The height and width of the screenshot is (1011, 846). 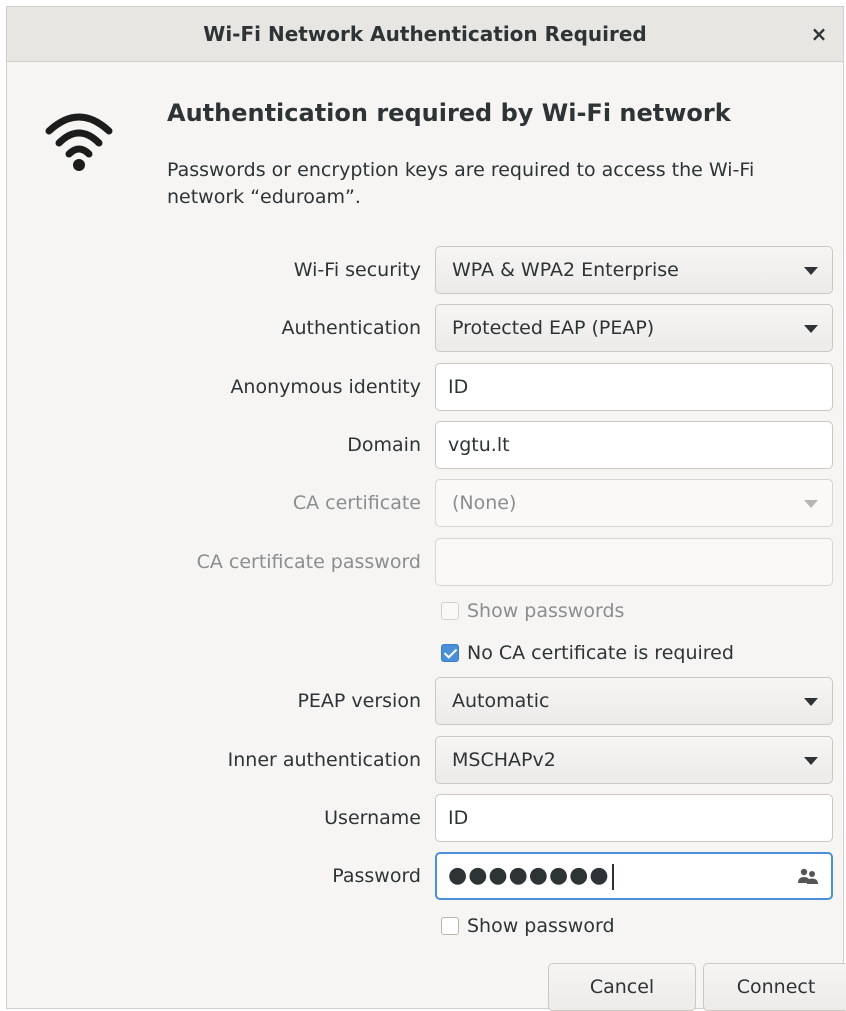 What do you see at coordinates (529, 875) in the screenshot?
I see `password-value: ●●●●●●●●` at bounding box center [529, 875].